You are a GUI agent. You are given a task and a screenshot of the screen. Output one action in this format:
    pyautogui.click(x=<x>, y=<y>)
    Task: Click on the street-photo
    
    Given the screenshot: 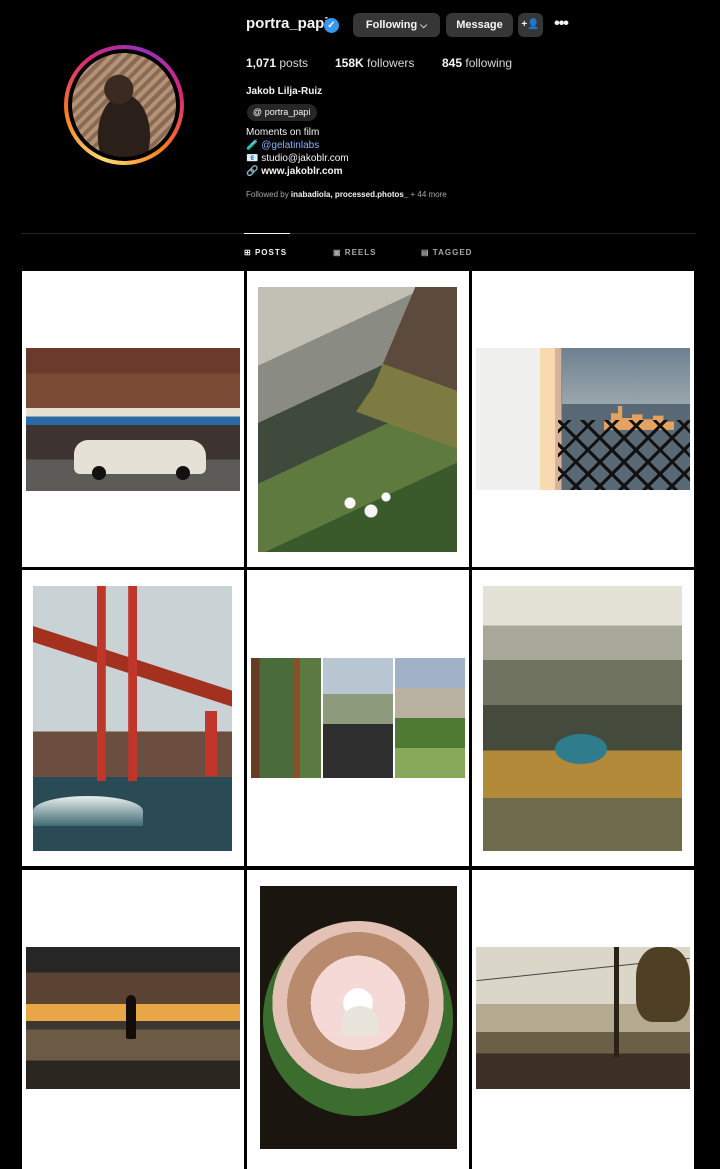 What is the action you would take?
    pyautogui.click(x=583, y=1018)
    